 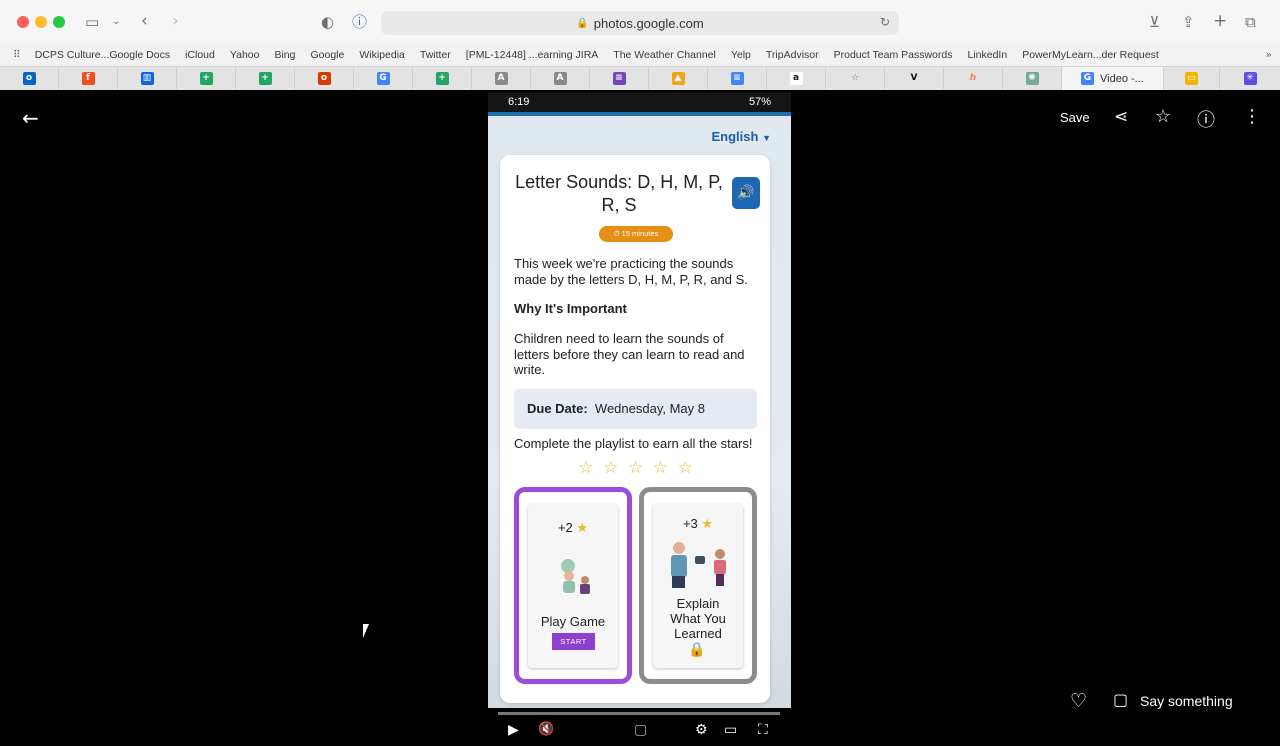 What do you see at coordinates (144, 21) in the screenshot?
I see `back-icon: ‹` at bounding box center [144, 21].